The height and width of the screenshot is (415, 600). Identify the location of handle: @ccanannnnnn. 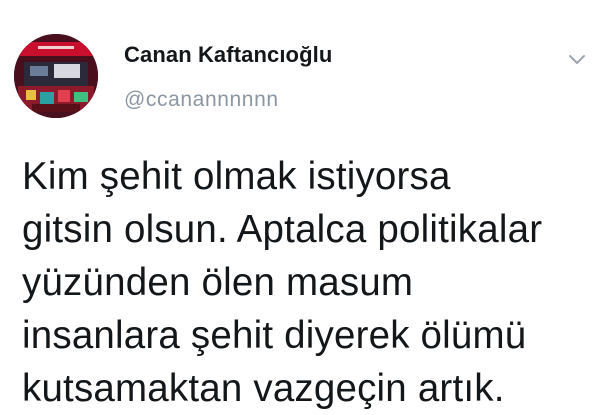
(201, 100).